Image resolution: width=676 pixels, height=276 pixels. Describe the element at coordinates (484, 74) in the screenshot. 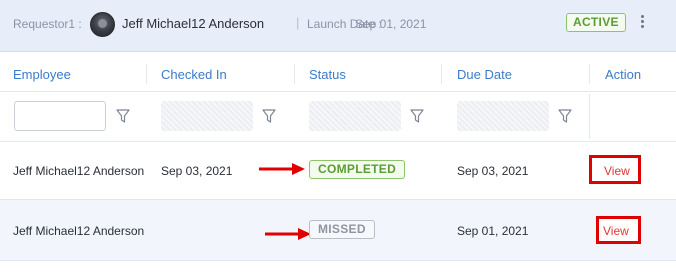

I see `column-header-due-date: Due Date` at that location.